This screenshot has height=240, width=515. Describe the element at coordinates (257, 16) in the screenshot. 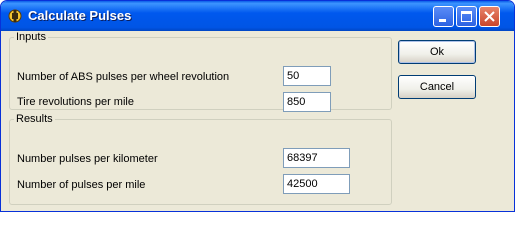

I see `title-bar: Calculate Pulses` at that location.